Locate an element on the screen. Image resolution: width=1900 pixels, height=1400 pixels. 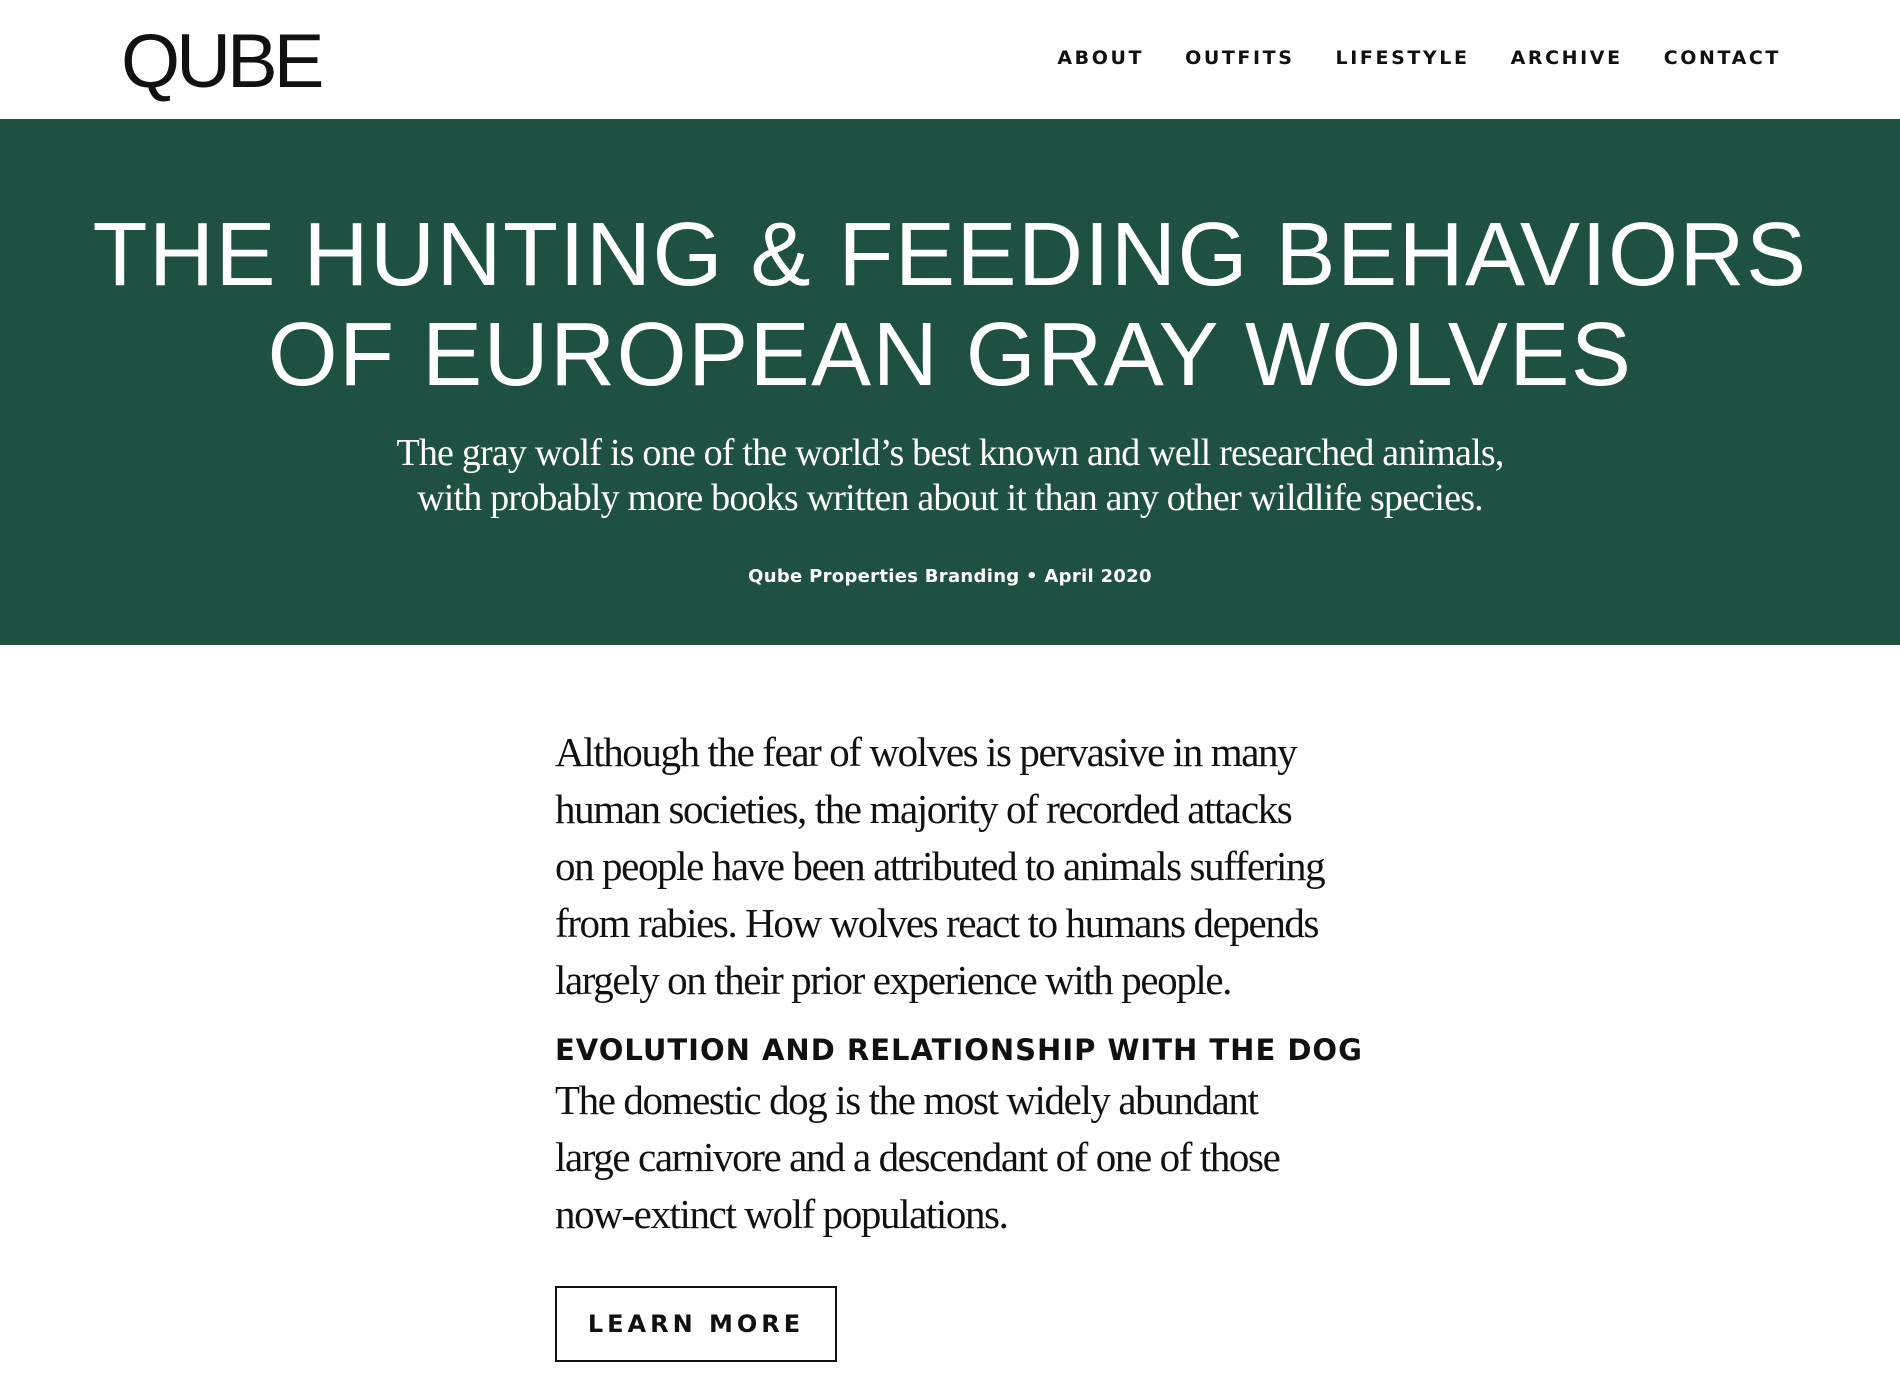
site-logo: QUBE is located at coordinates (222, 62).